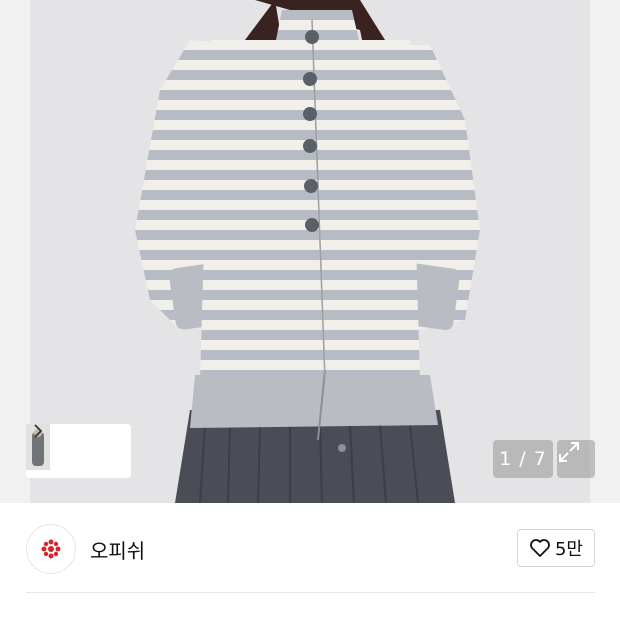 The image size is (620, 620). I want to click on expand-icon, so click(569, 452).